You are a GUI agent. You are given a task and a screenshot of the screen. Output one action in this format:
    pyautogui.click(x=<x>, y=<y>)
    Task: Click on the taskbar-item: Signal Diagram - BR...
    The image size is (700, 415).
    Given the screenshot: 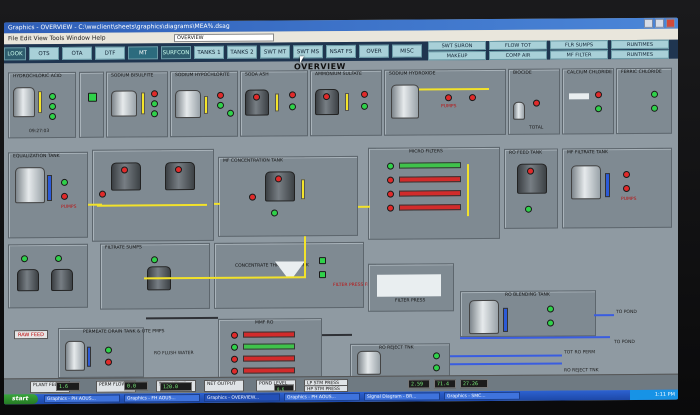 What is the action you would take?
    pyautogui.click(x=402, y=396)
    